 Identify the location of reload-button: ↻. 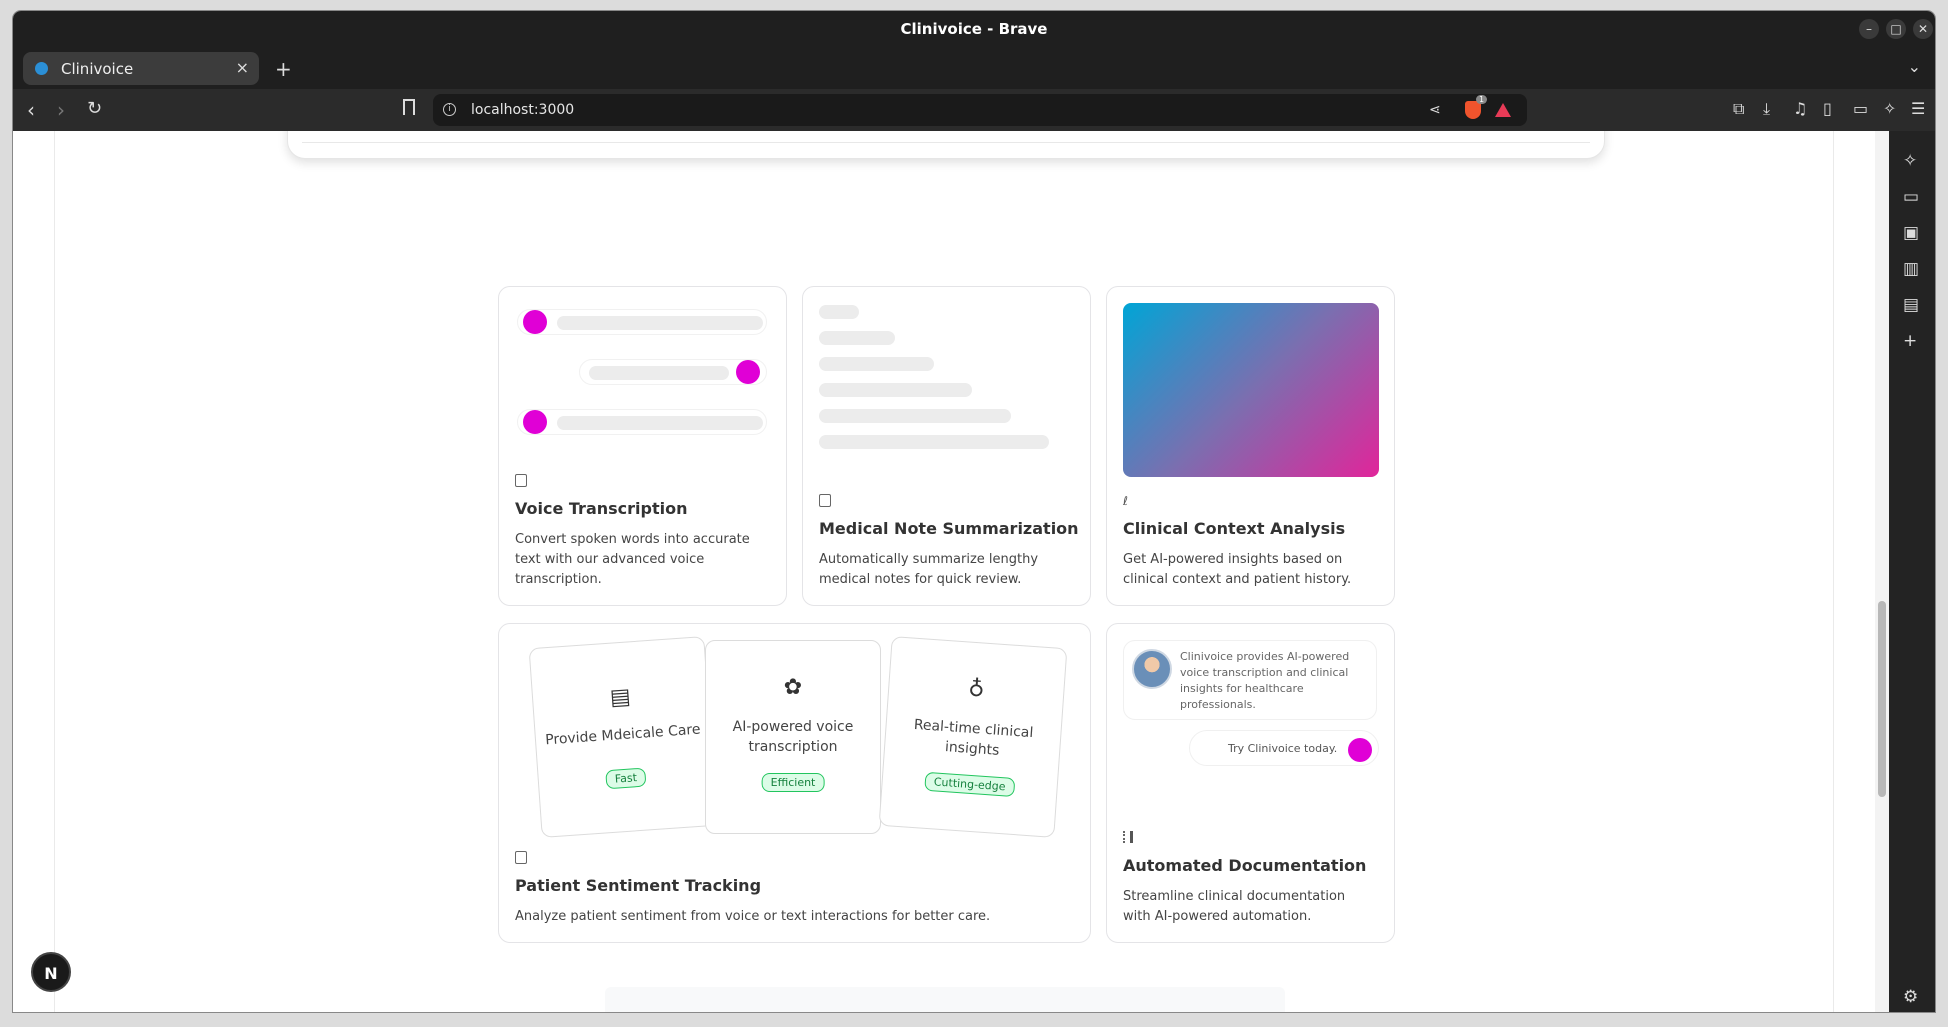
(94, 108).